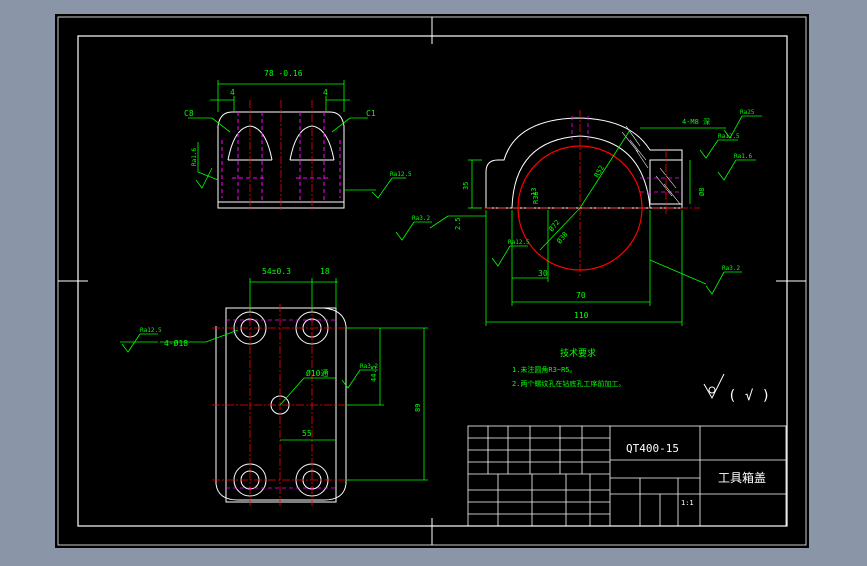 The height and width of the screenshot is (566, 867). I want to click on center-hole-label: Ø10通, so click(317, 373).